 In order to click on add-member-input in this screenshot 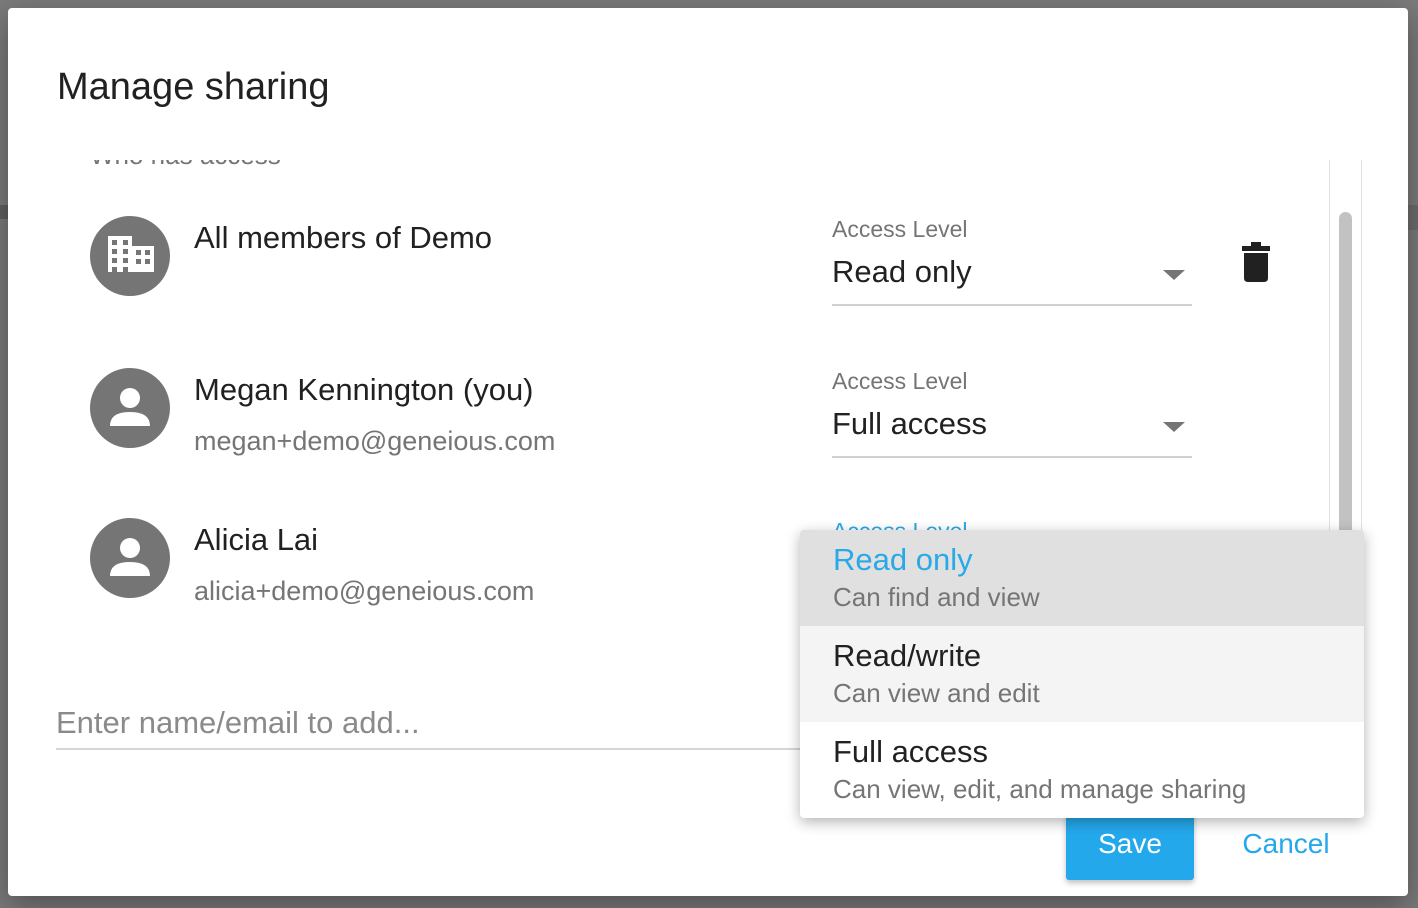, I will do `click(436, 724)`.